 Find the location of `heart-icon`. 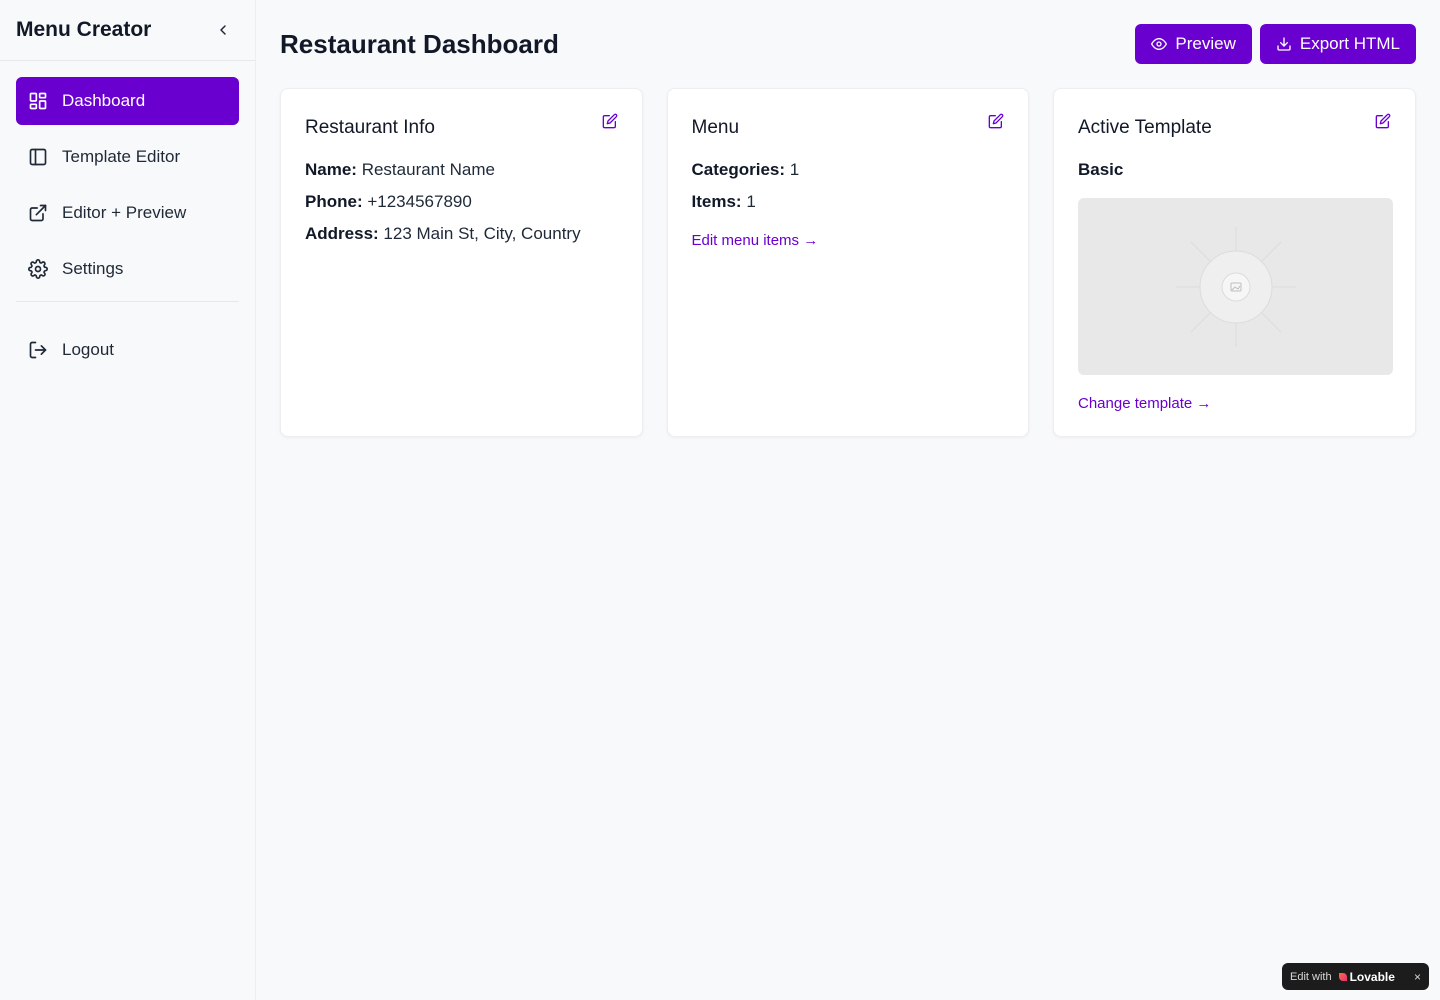

heart-icon is located at coordinates (1342, 976).